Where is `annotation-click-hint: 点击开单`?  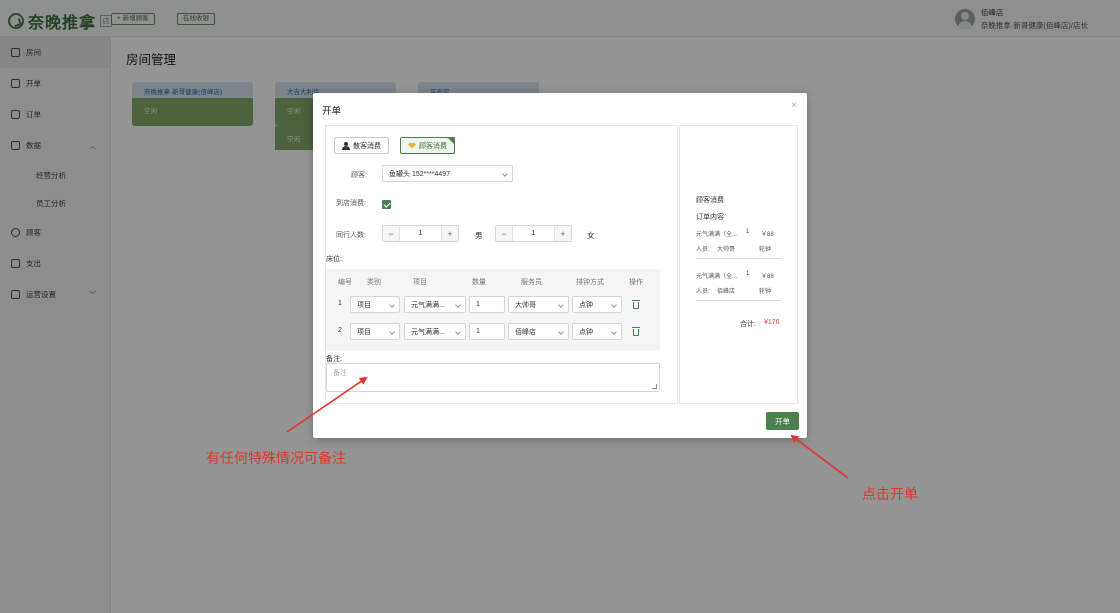 annotation-click-hint: 点击开单 is located at coordinates (890, 494).